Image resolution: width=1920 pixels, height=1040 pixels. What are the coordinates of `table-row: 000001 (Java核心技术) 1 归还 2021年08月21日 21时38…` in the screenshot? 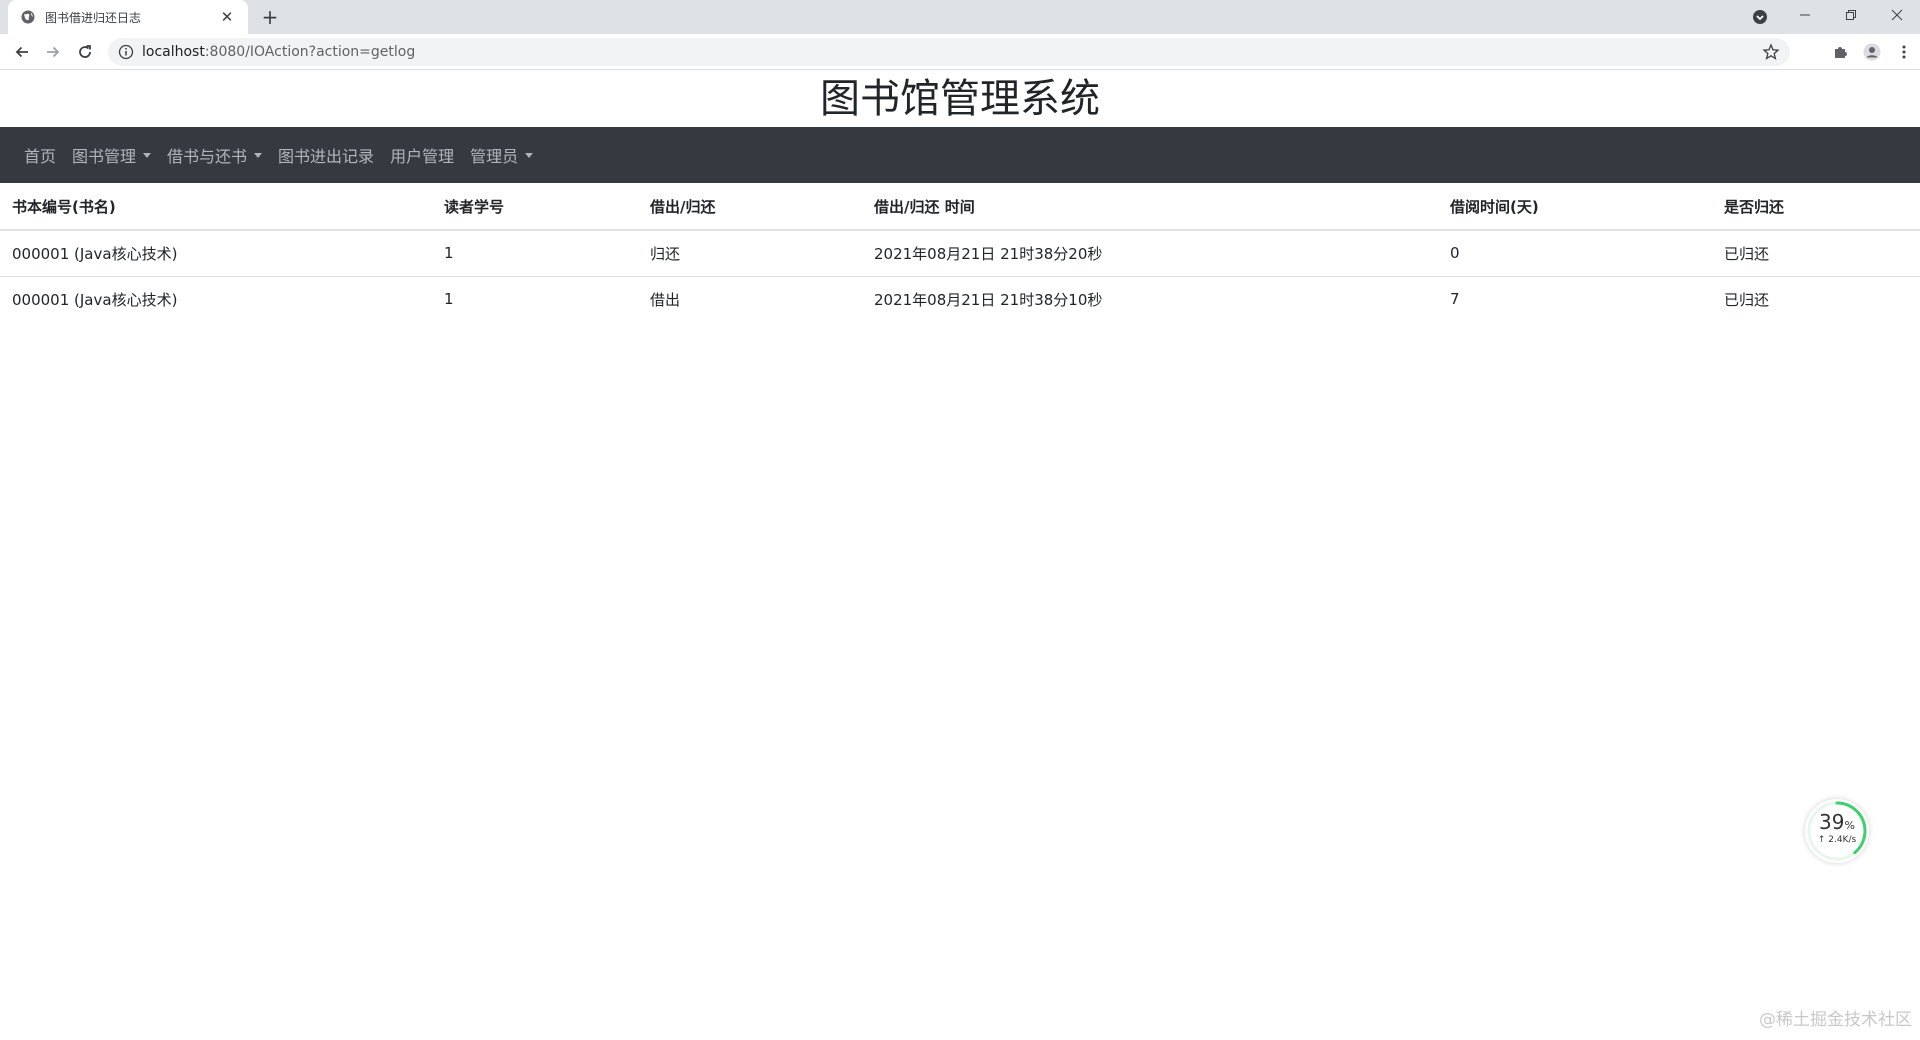 It's located at (960, 253).